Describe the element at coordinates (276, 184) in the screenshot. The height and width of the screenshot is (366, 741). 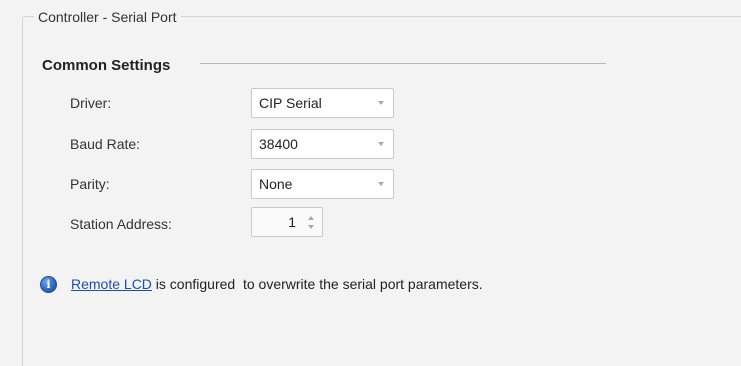
I see `parity-dropdown-value: None` at that location.